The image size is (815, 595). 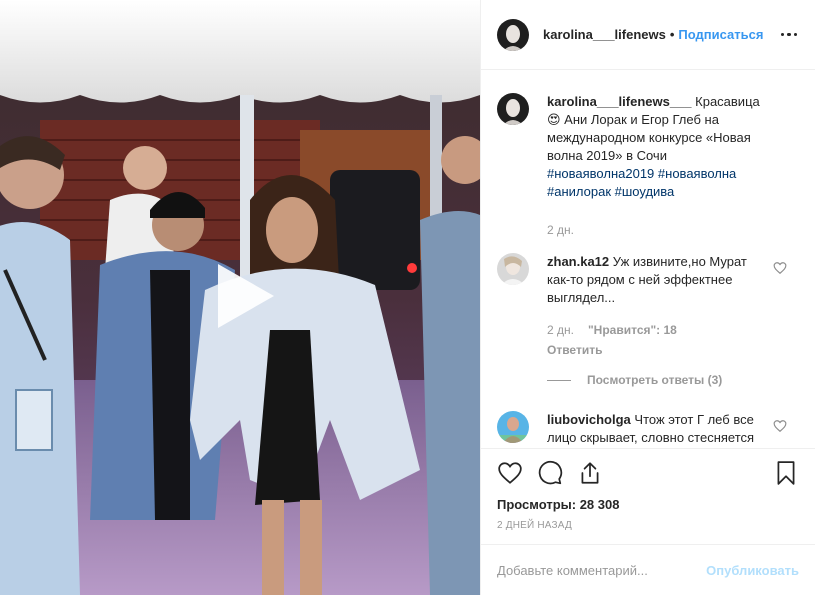 I want to click on author-username: karolina___lifenews, so click(x=604, y=34).